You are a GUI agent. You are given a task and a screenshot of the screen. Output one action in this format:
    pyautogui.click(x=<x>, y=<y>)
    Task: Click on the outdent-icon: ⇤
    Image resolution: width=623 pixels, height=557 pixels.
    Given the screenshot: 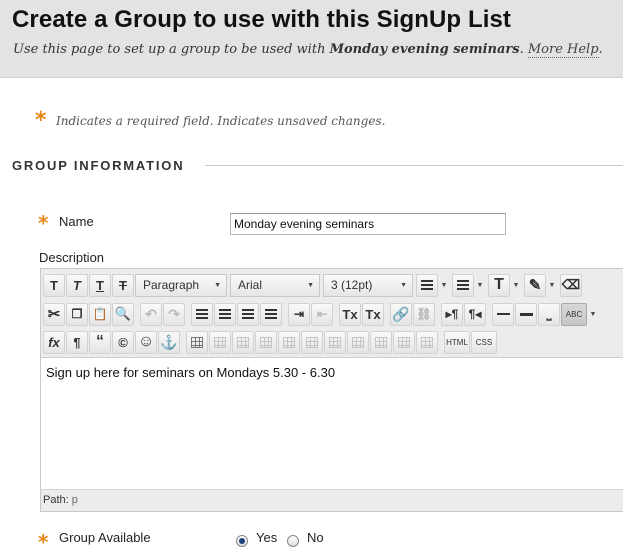 What is the action you would take?
    pyautogui.click(x=322, y=314)
    